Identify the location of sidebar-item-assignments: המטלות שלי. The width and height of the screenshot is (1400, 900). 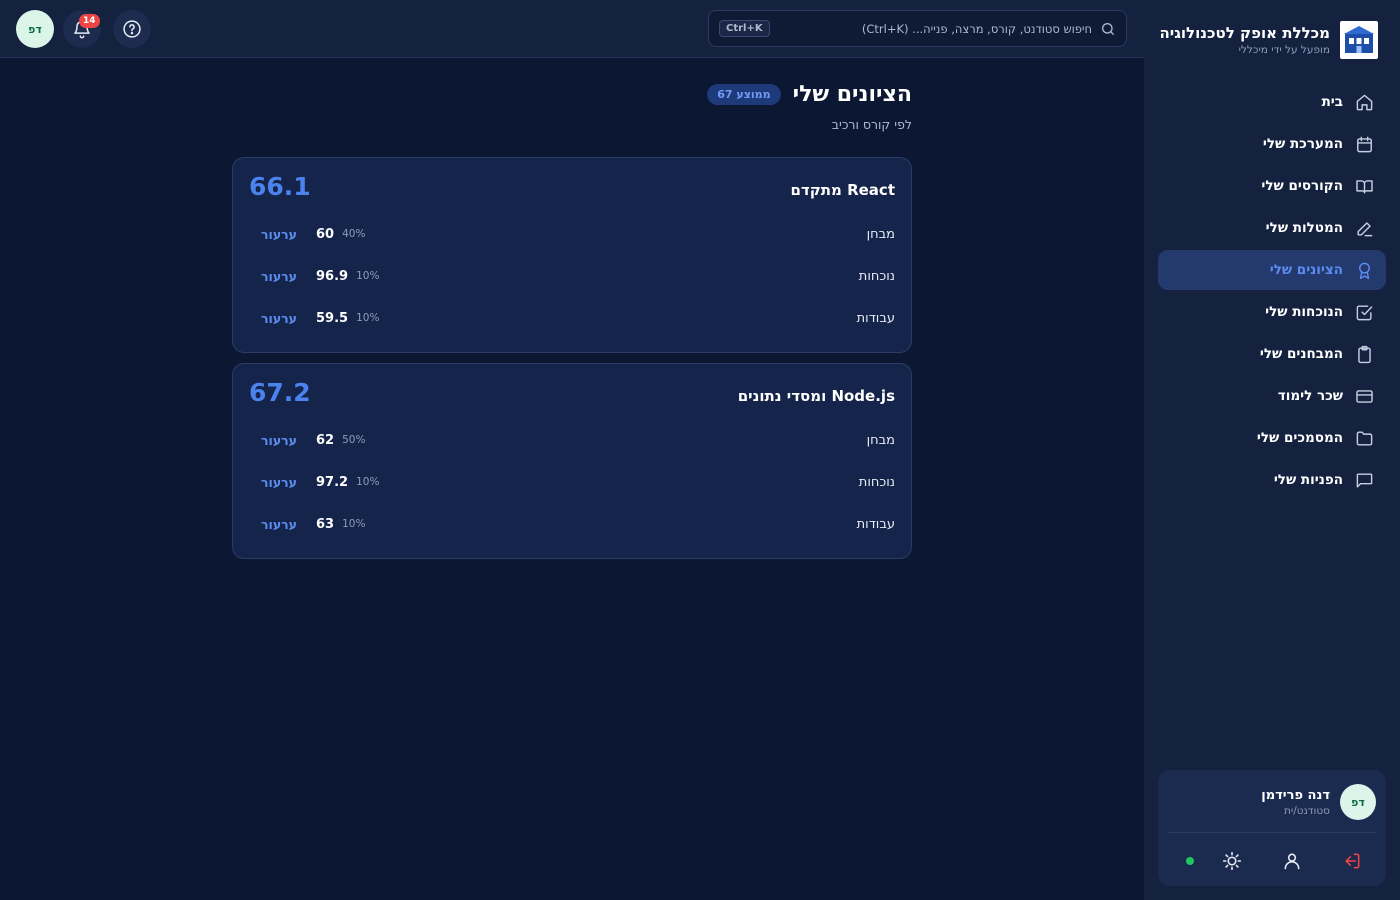
(1272, 228).